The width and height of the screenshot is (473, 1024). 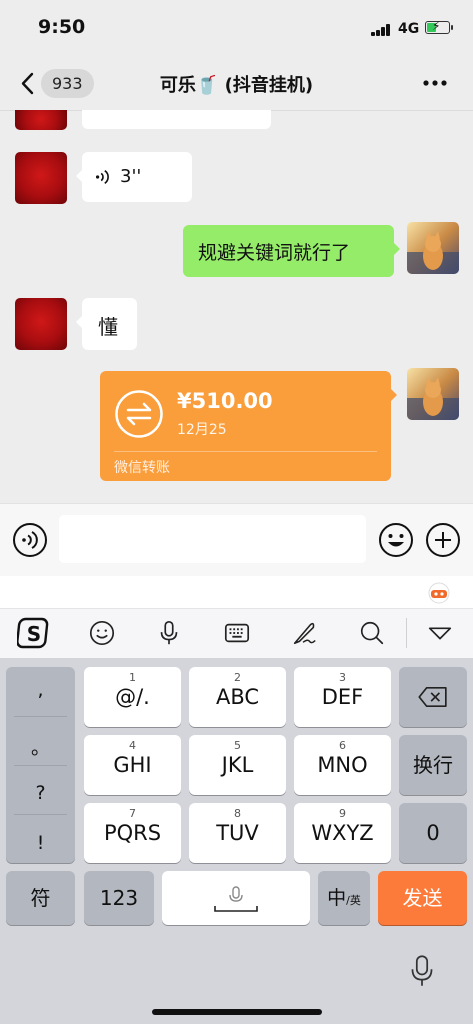 I want to click on key-3: 3 DEF, so click(x=342, y=697).